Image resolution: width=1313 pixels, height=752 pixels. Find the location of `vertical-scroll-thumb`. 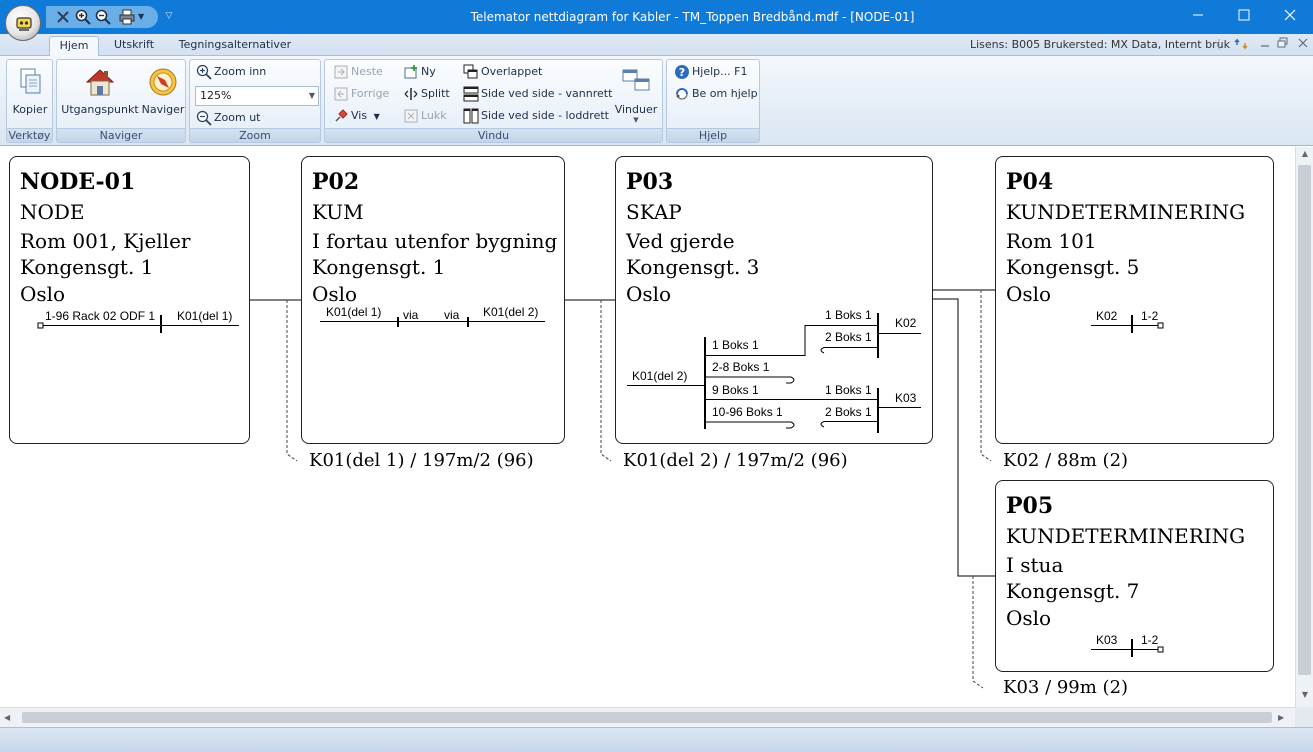

vertical-scroll-thumb is located at coordinates (1304, 420).